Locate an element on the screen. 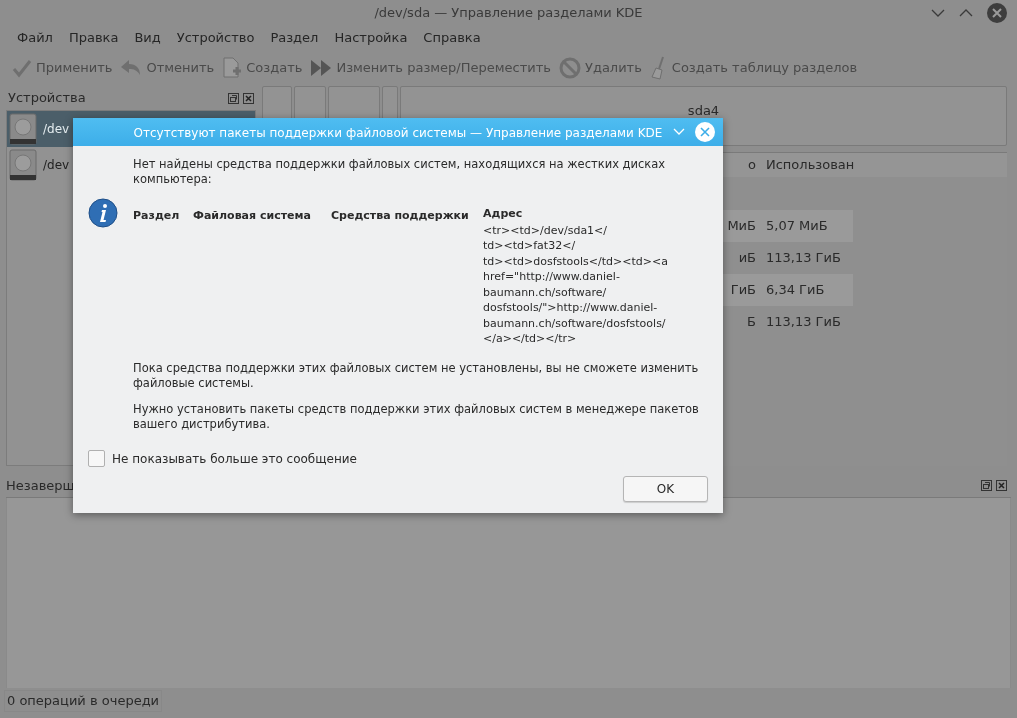 The height and width of the screenshot is (718, 1017). intro-text: Нет найдены средства поддержки файловых систем, находящихся на жестких дисках компьютера: is located at coordinates (400, 172).